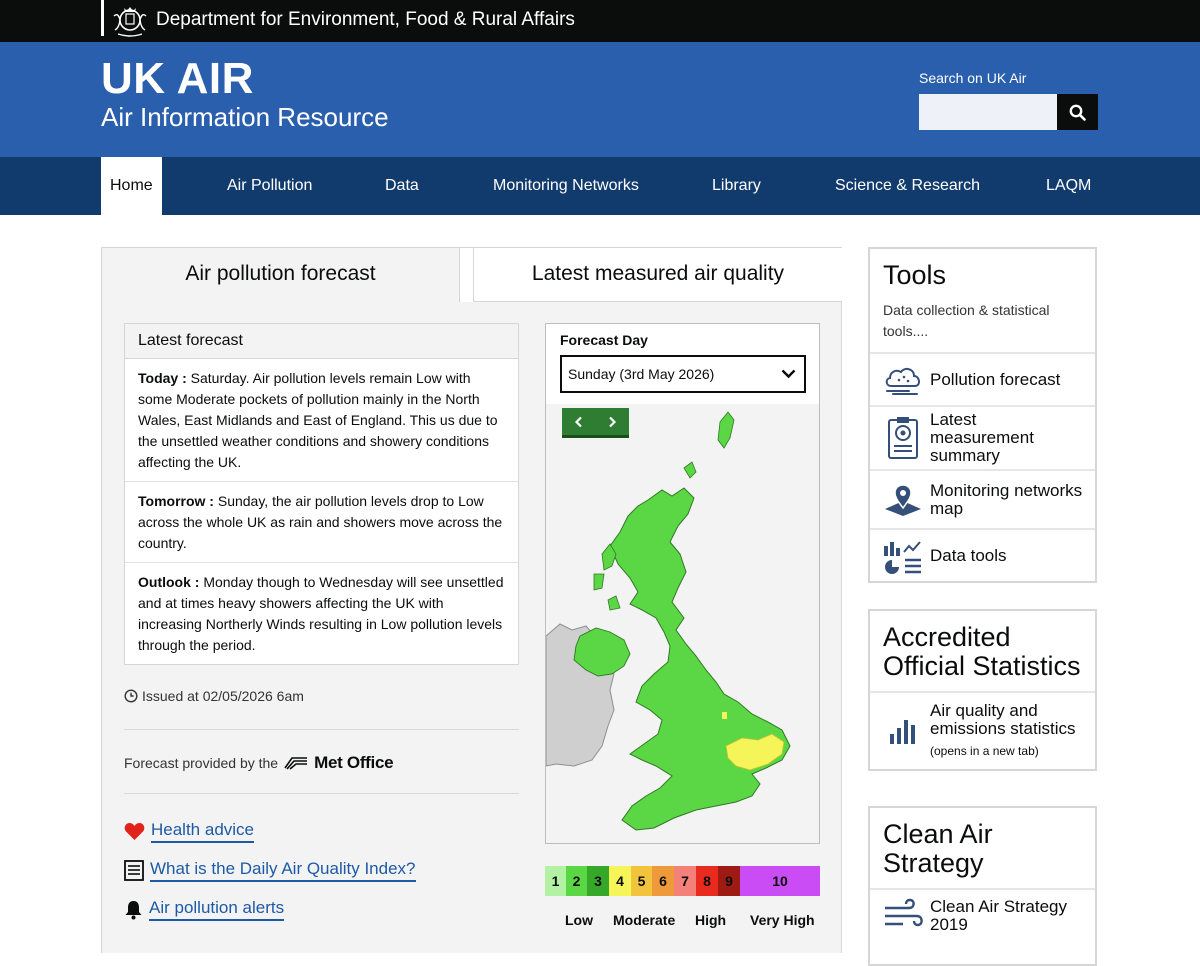 This screenshot has width=1200, height=966. Describe the element at coordinates (903, 499) in the screenshot. I see `map-pin-icon` at that location.